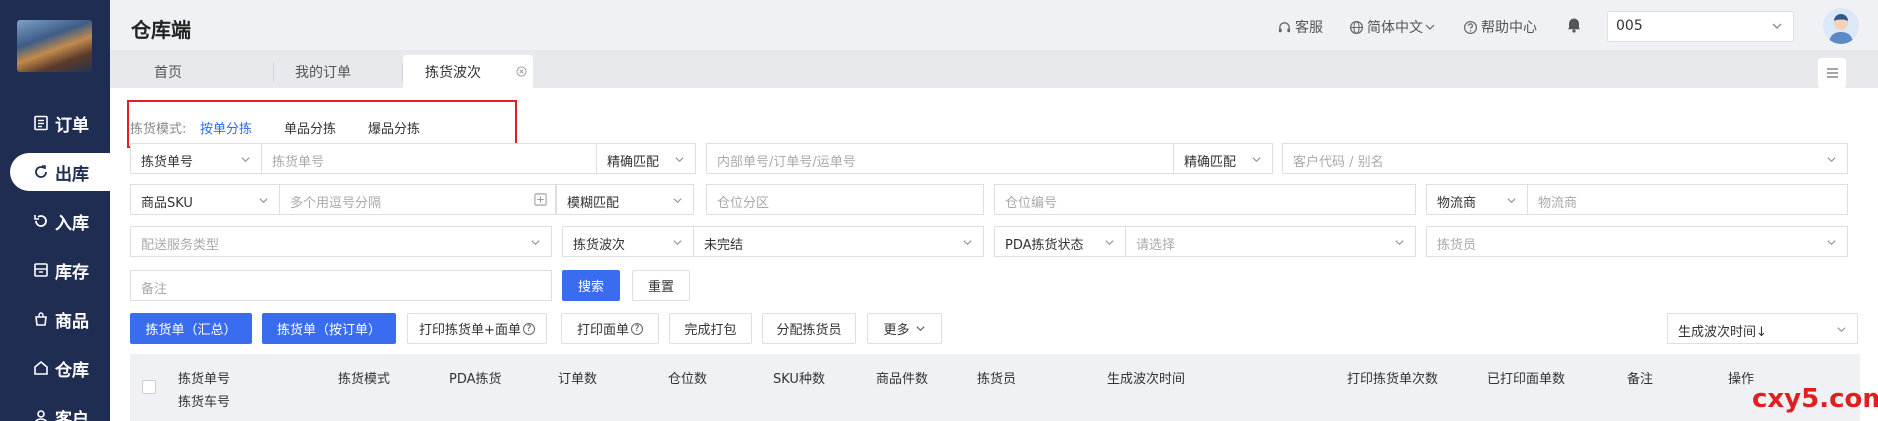 The width and height of the screenshot is (1878, 421). What do you see at coordinates (1356, 27) in the screenshot?
I see `globe-icon` at bounding box center [1356, 27].